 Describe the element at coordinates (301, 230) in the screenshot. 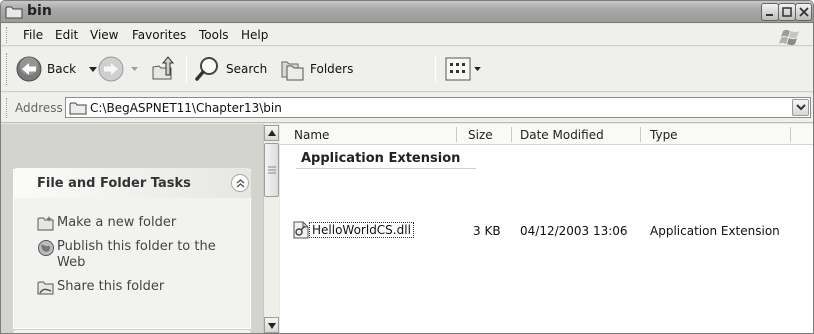

I see `dll-file-icon` at that location.